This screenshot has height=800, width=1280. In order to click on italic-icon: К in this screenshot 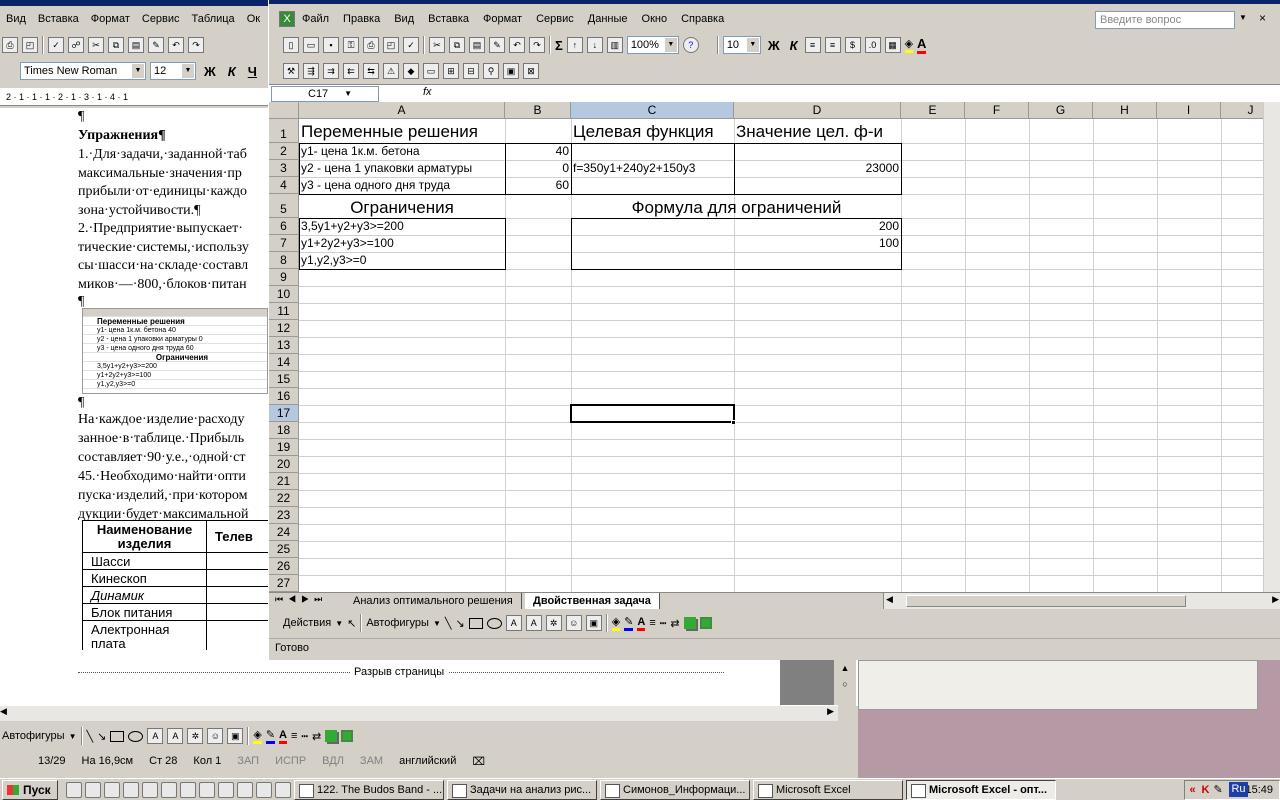, I will do `click(232, 71)`.